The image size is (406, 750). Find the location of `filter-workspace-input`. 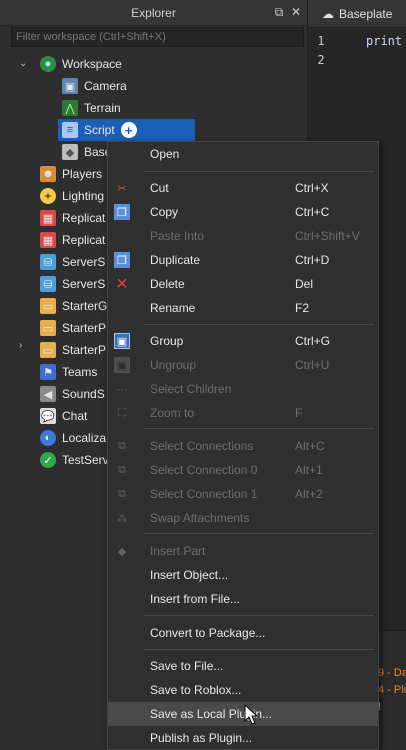

filter-workspace-input is located at coordinates (157, 37).